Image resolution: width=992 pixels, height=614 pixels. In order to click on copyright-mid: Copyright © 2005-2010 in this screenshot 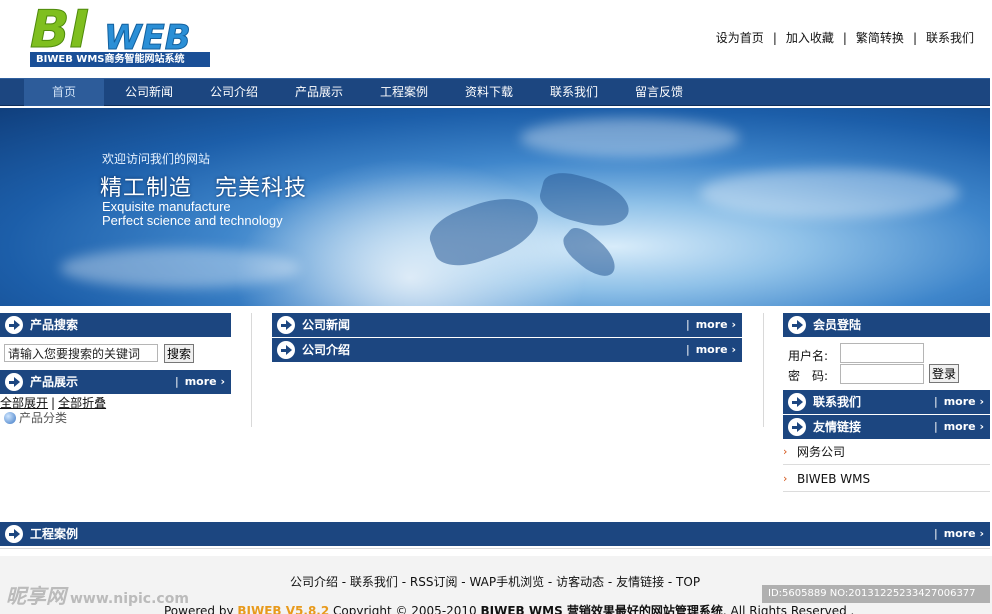, I will do `click(405, 609)`.